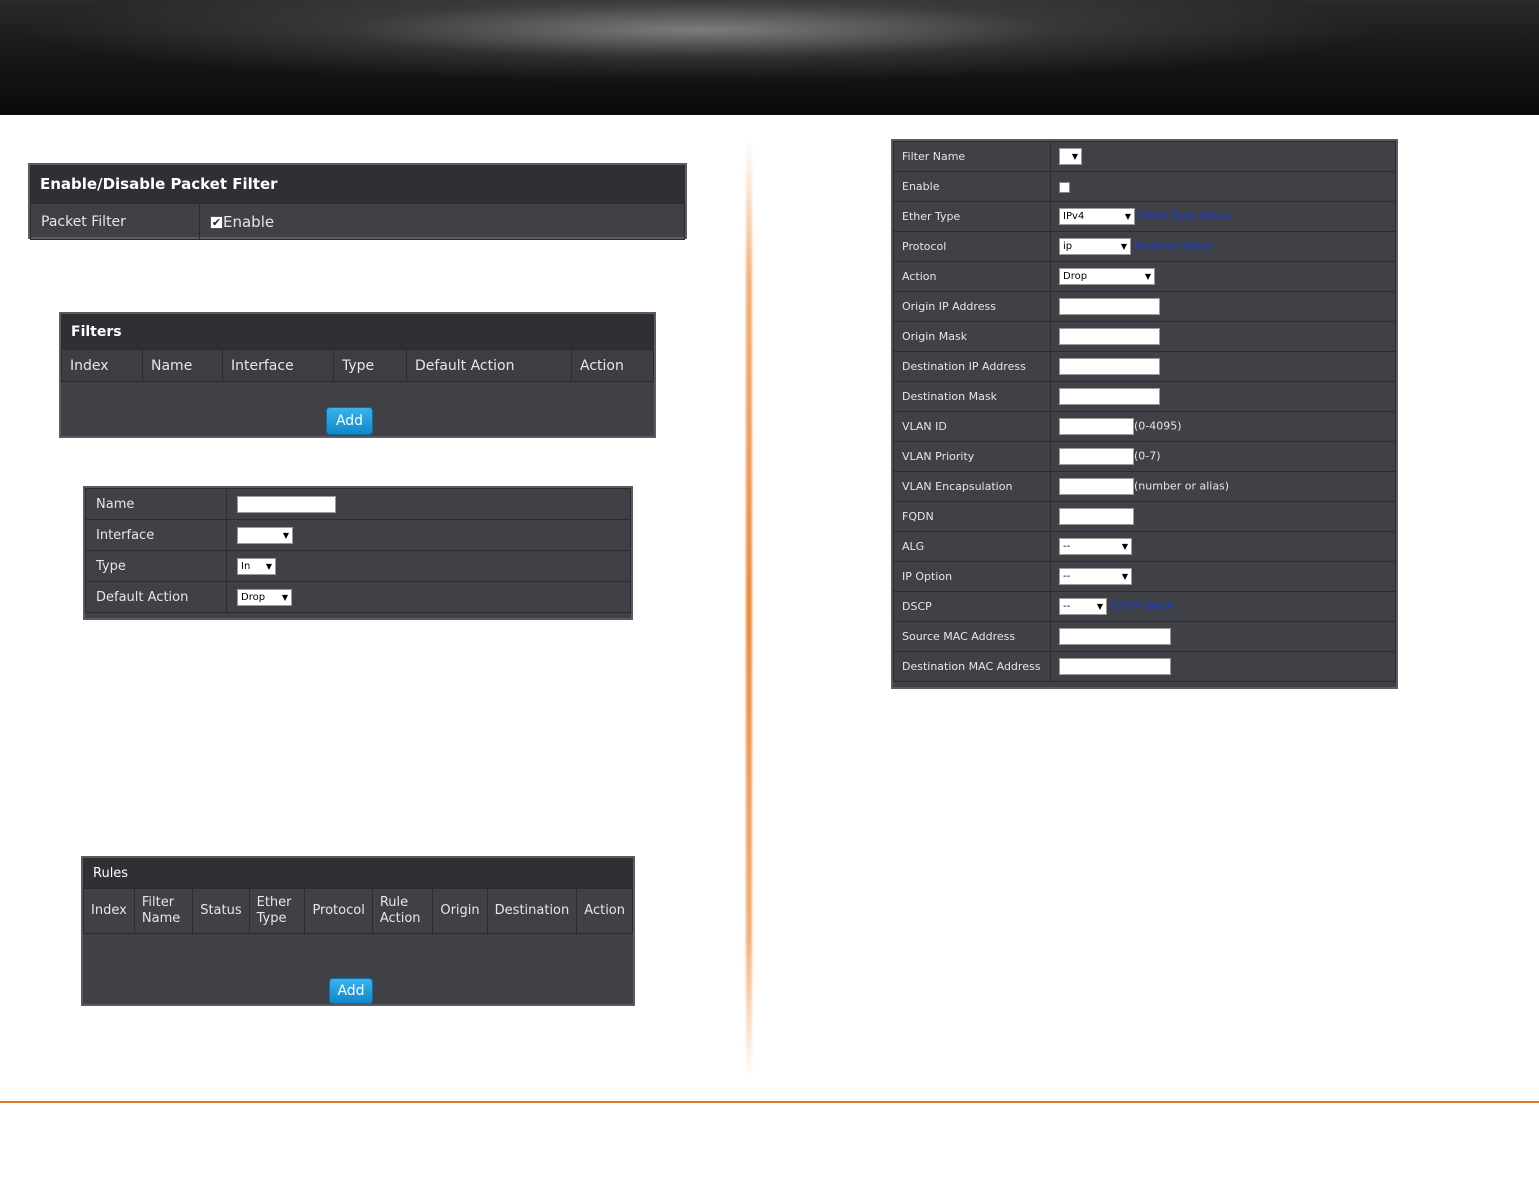 This screenshot has width=1539, height=1200. Describe the element at coordinates (972, 276) in the screenshot. I see `action-label: Action` at that location.